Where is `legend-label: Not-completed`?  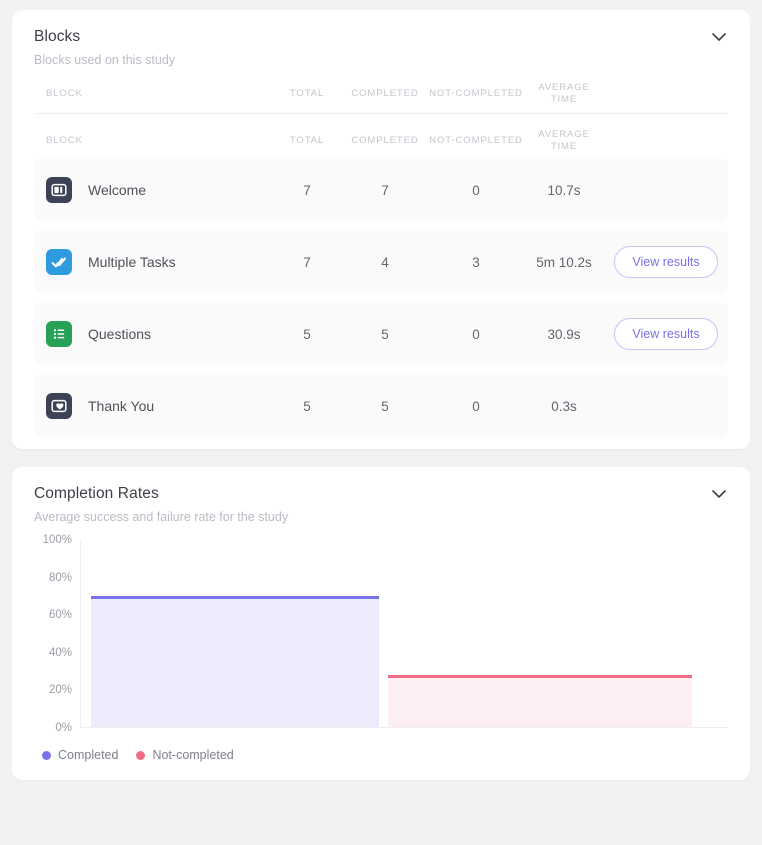 legend-label: Not-completed is located at coordinates (193, 755).